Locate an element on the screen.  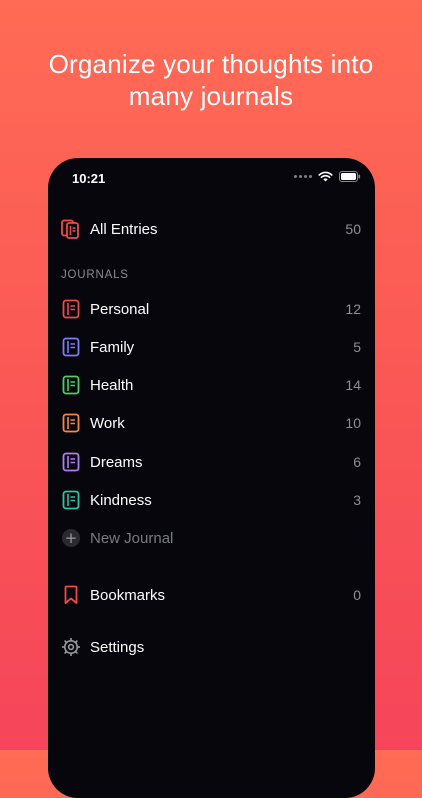
bookmarks-count: 0 is located at coordinates (357, 595).